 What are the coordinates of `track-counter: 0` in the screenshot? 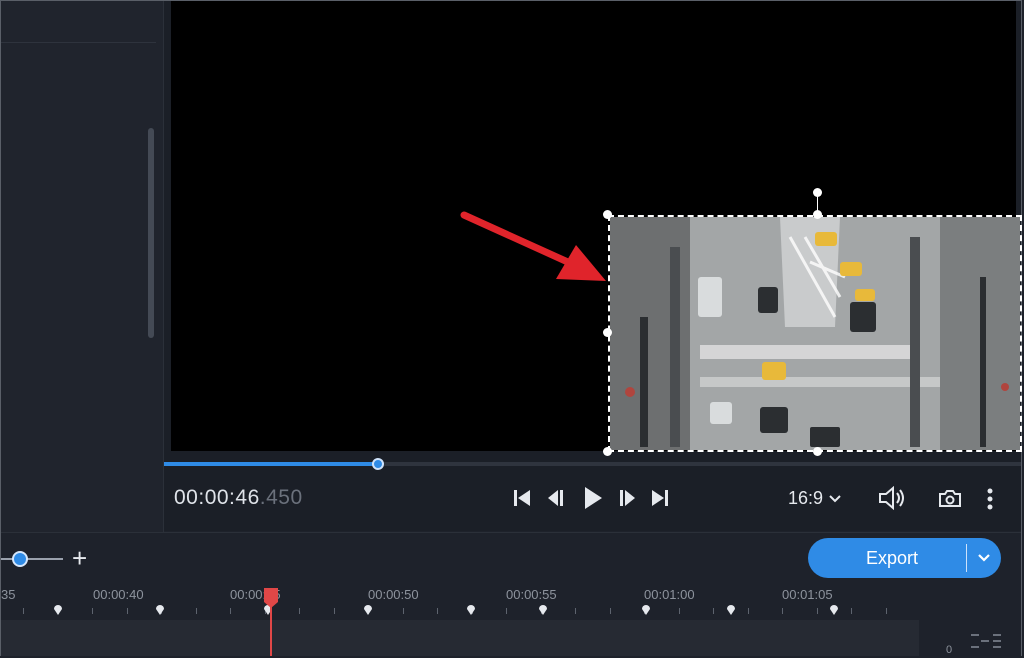 It's located at (949, 650).